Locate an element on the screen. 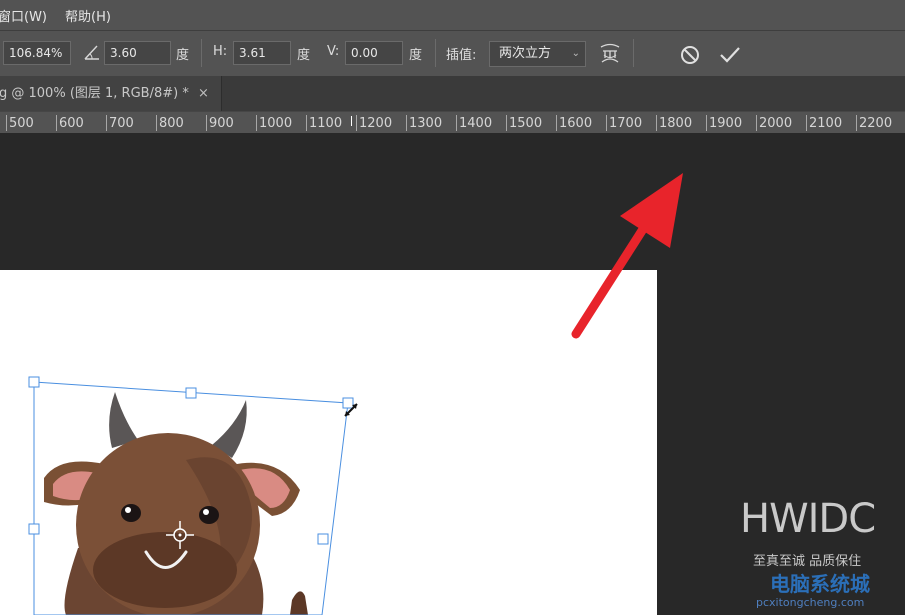 This screenshot has height=615, width=905. cow-illustration is located at coordinates (176, 503).